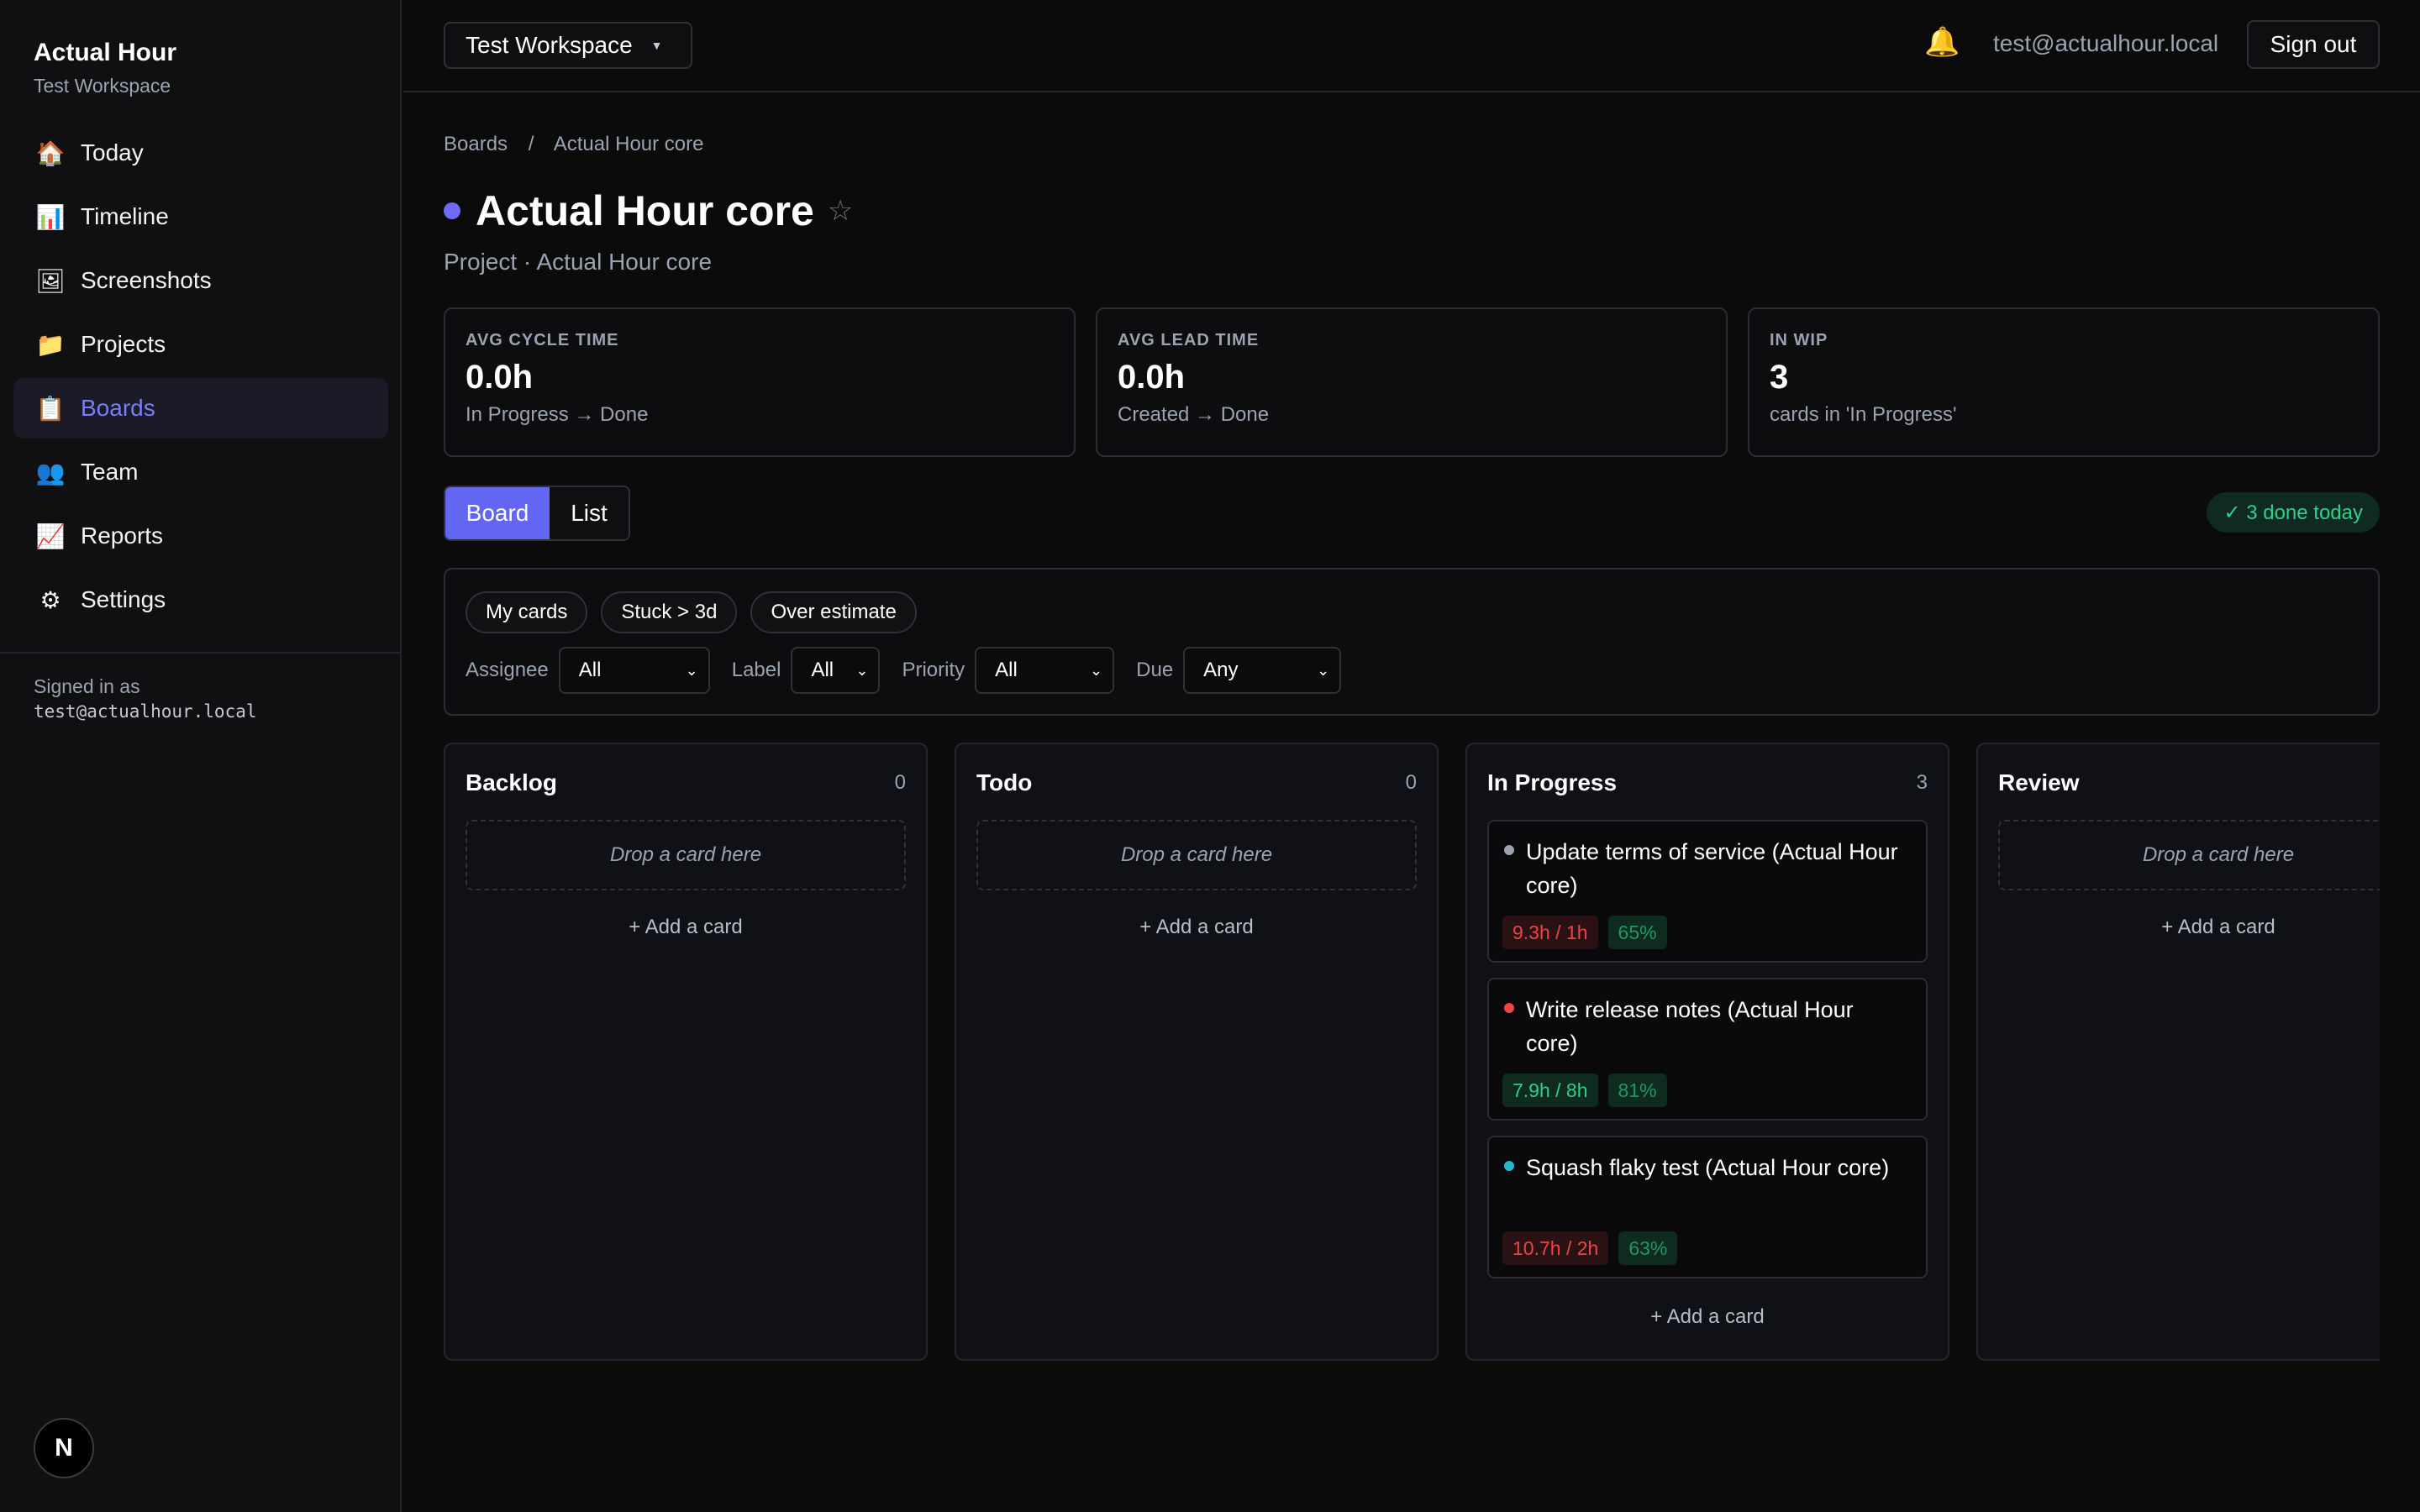  What do you see at coordinates (1194, 414) in the screenshot?
I see `stat-sub: Created → Done` at bounding box center [1194, 414].